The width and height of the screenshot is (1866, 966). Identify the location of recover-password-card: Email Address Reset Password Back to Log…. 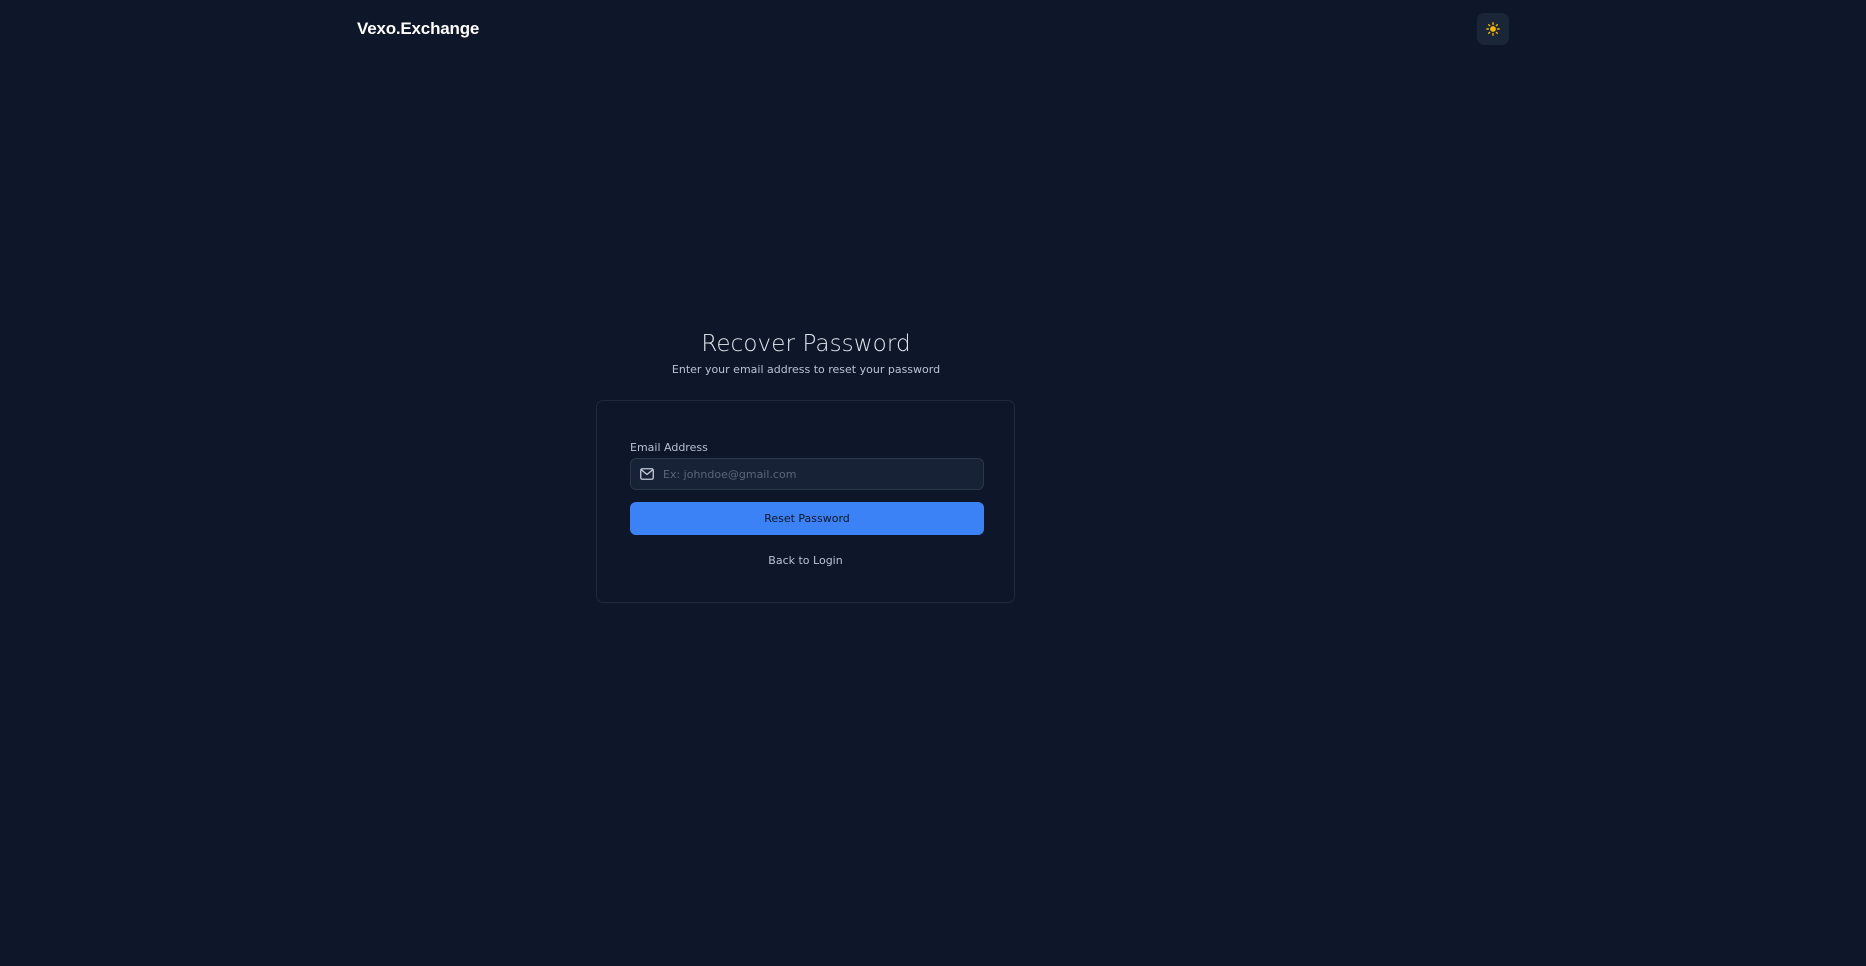
(805, 501).